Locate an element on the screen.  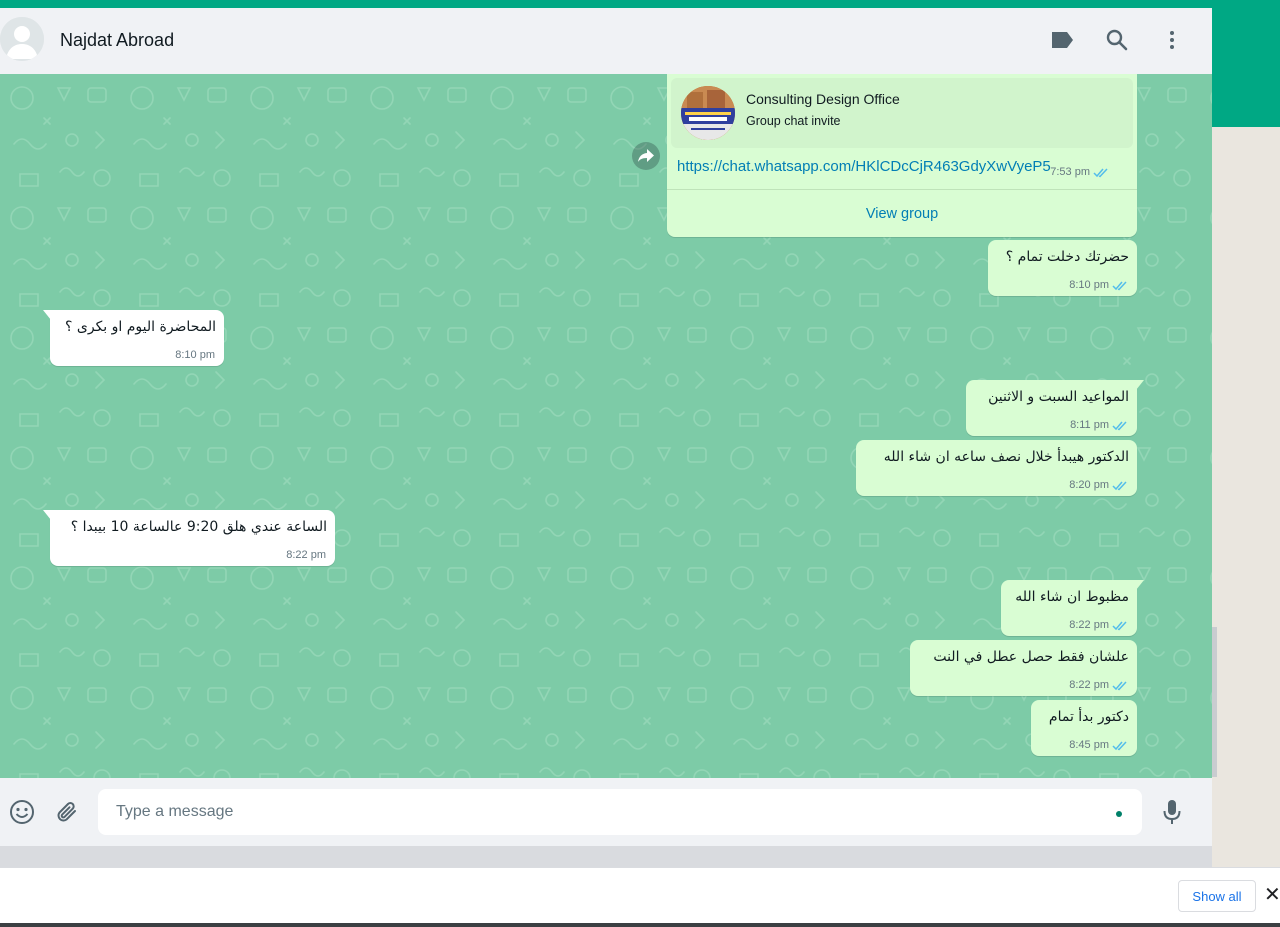
message-text: المحاضرة اليوم او بكرى ؟ is located at coordinates (140, 327).